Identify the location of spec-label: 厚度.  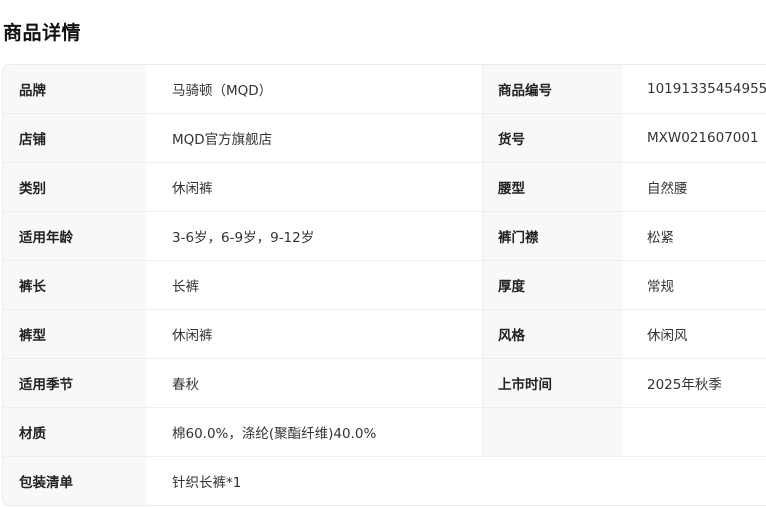
(552, 285).